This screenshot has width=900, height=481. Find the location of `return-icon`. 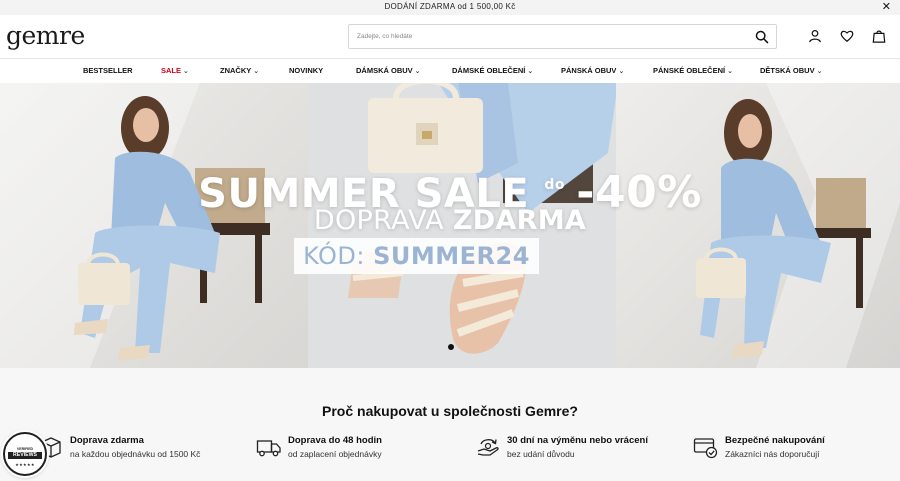

return-icon is located at coordinates (488, 447).